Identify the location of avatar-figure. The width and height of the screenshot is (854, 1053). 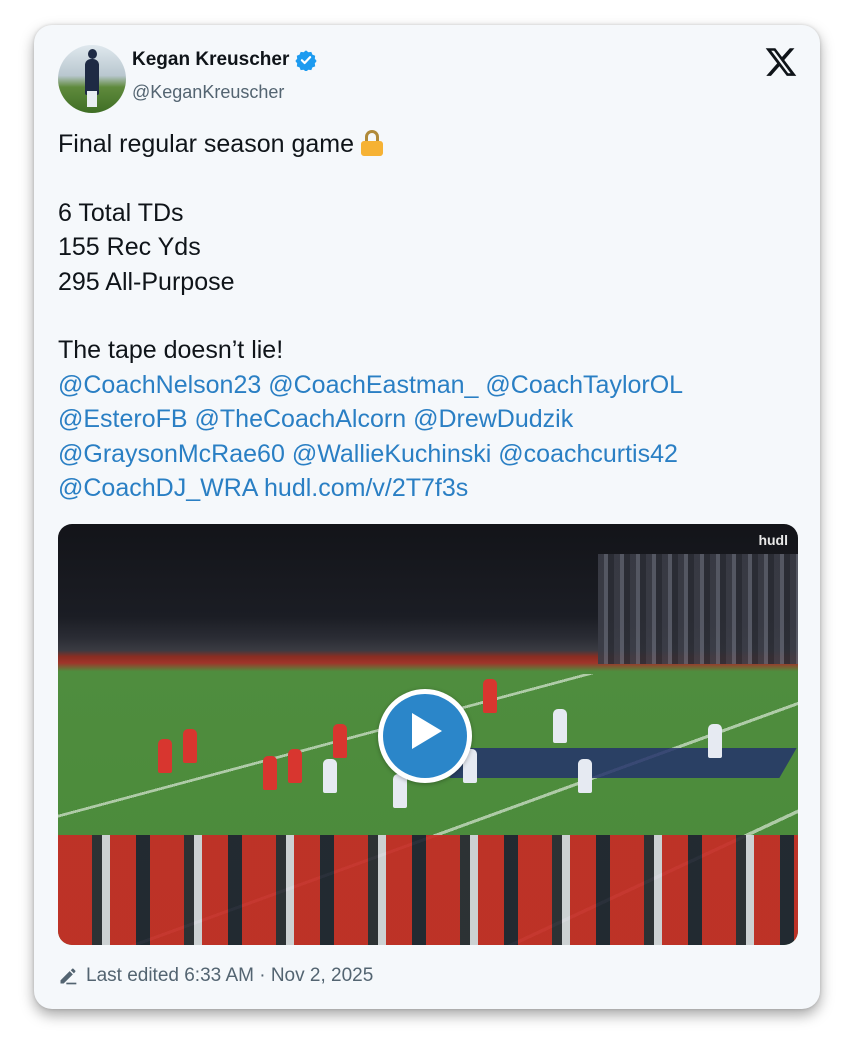
(92, 72).